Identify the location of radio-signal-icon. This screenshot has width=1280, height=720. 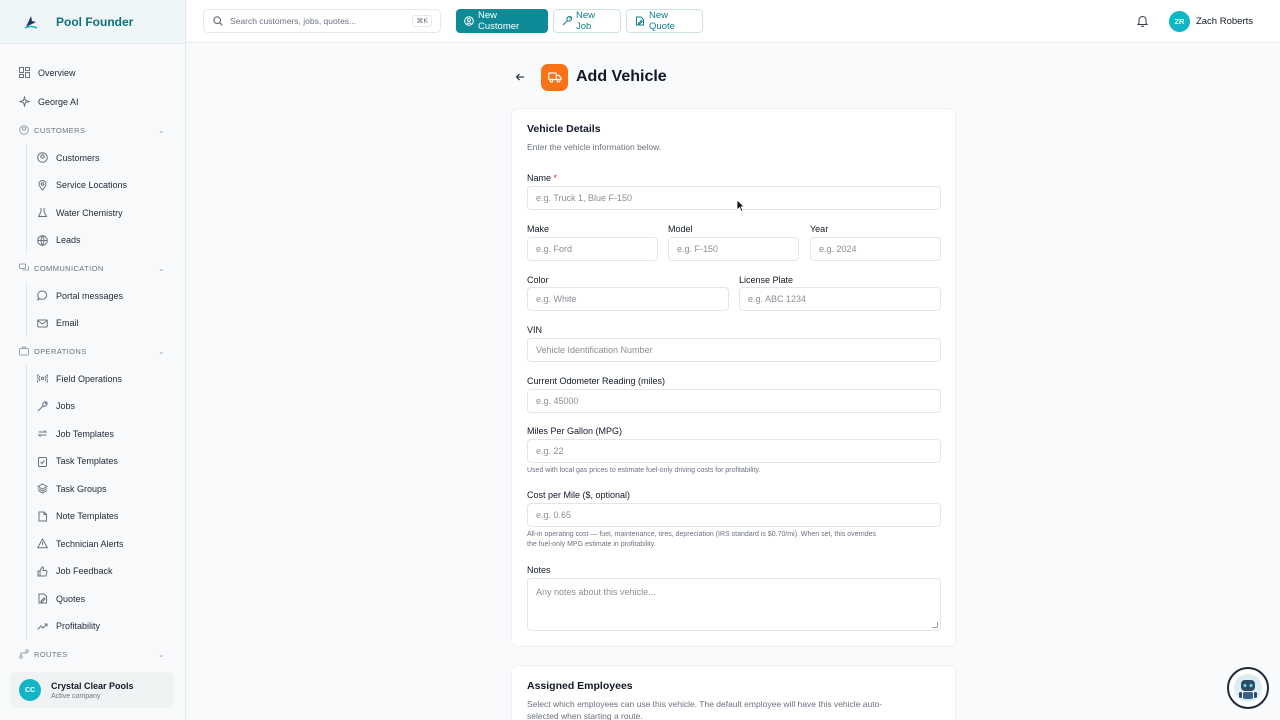
(42, 379).